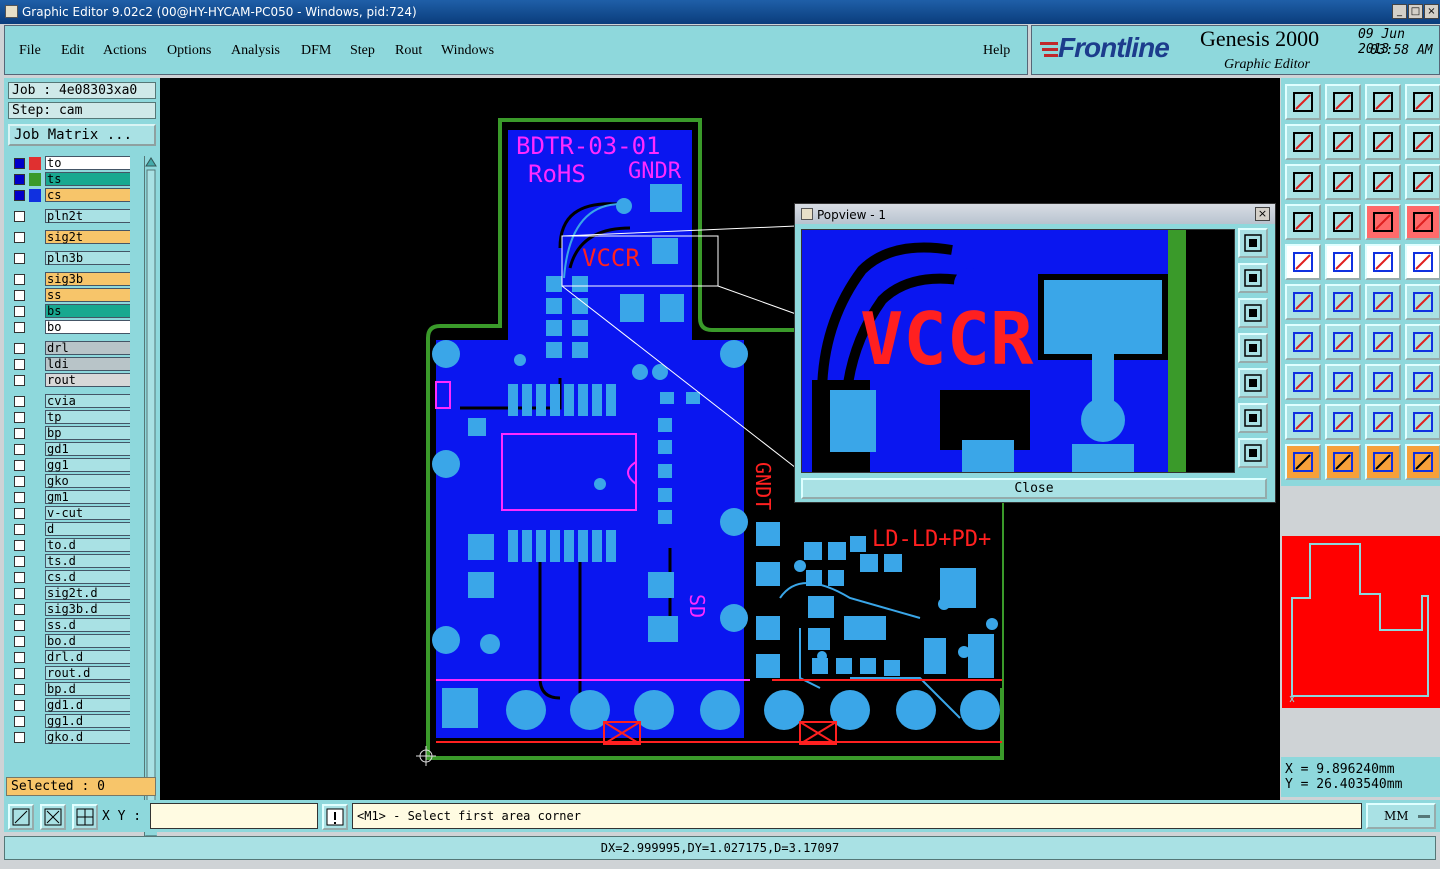 This screenshot has height=869, width=1440. What do you see at coordinates (70, 195) in the screenshot?
I see `layer-row-cs: cs` at bounding box center [70, 195].